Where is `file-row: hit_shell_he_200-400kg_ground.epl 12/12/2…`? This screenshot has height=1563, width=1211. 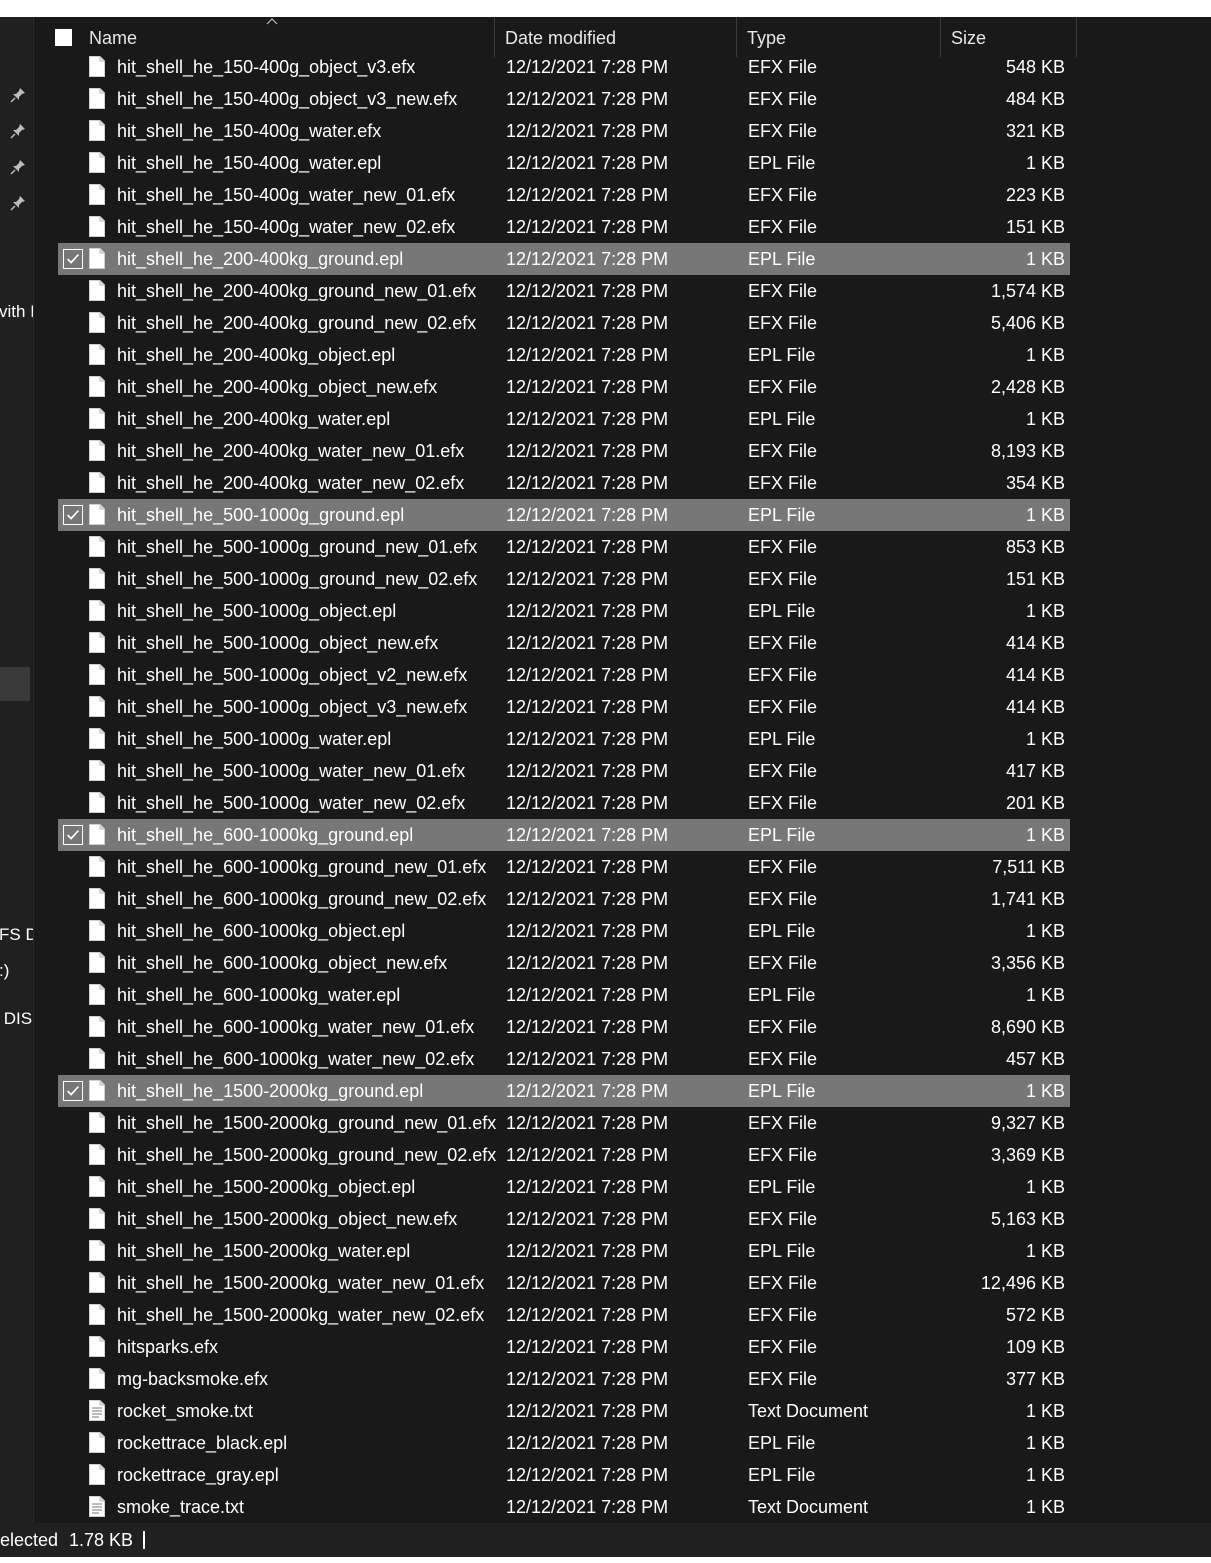
file-row: hit_shell_he_200-400kg_ground.epl 12/12/2… is located at coordinates (564, 259).